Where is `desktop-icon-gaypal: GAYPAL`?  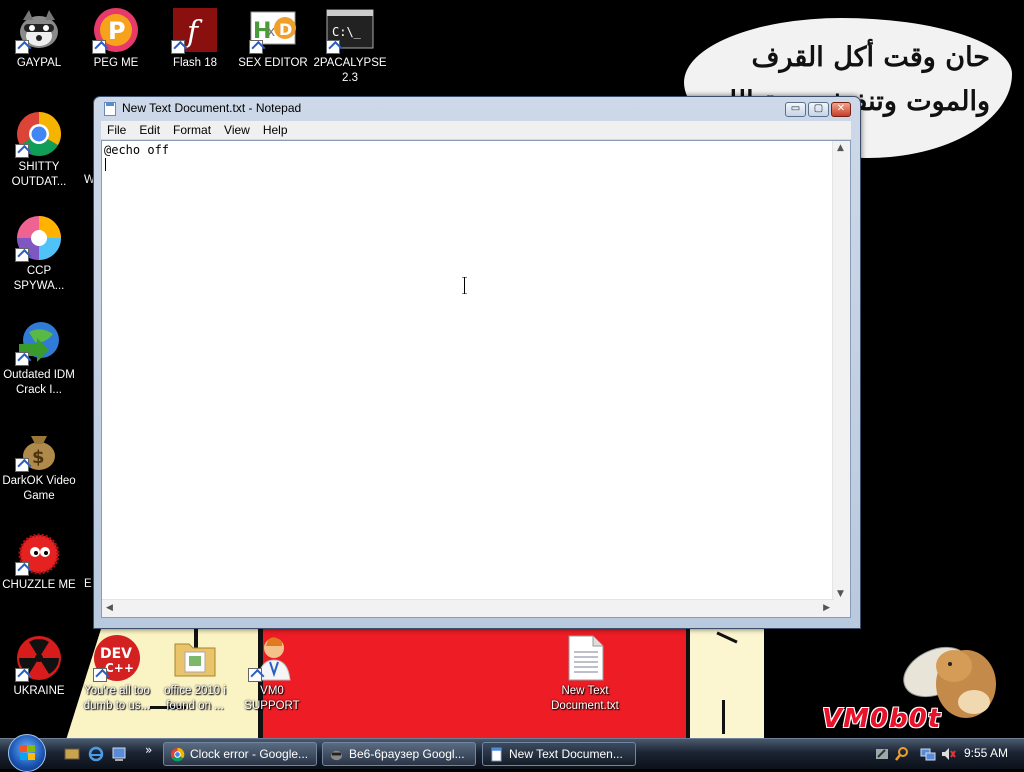
desktop-icon-gaypal: GAYPAL is located at coordinates (39, 38).